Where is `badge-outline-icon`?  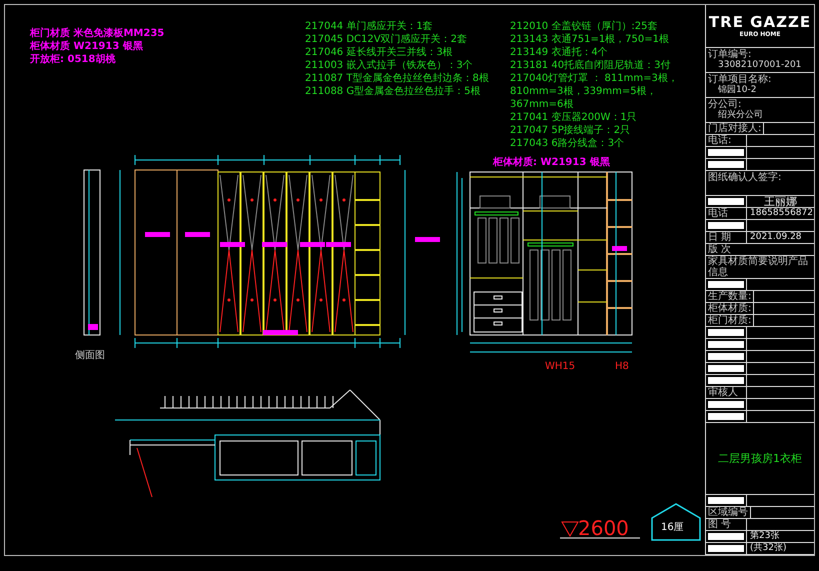
badge-outline-icon is located at coordinates (676, 522).